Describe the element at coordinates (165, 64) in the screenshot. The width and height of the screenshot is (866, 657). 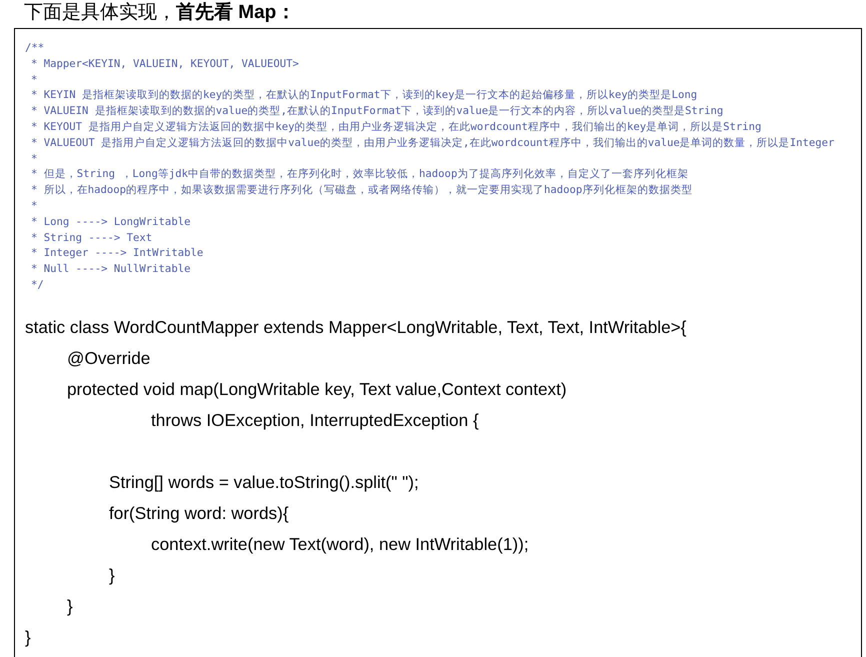
I see `comment-line: * Mapper<KEYIN, VALUEIN, KEYOUT, VALUEOUT>` at that location.